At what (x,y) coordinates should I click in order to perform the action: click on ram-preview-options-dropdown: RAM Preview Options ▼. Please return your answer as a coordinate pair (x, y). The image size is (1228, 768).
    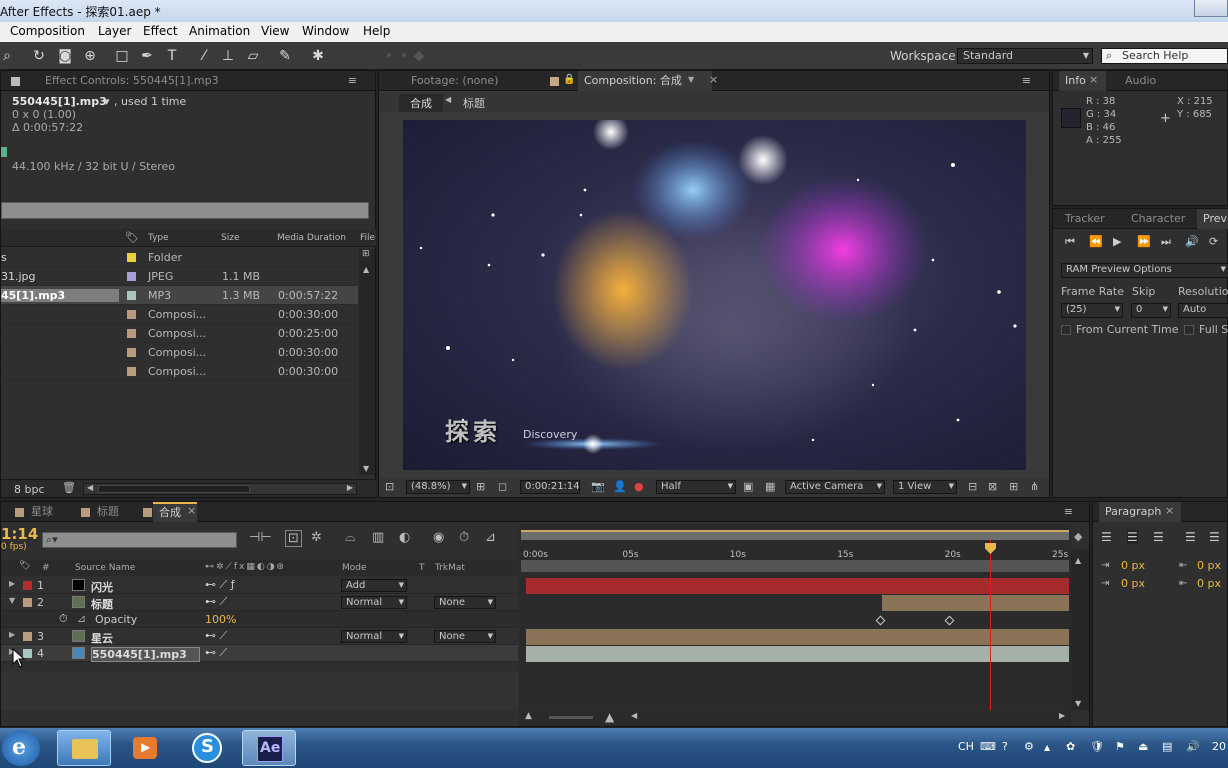
    Looking at the image, I should click on (1144, 270).